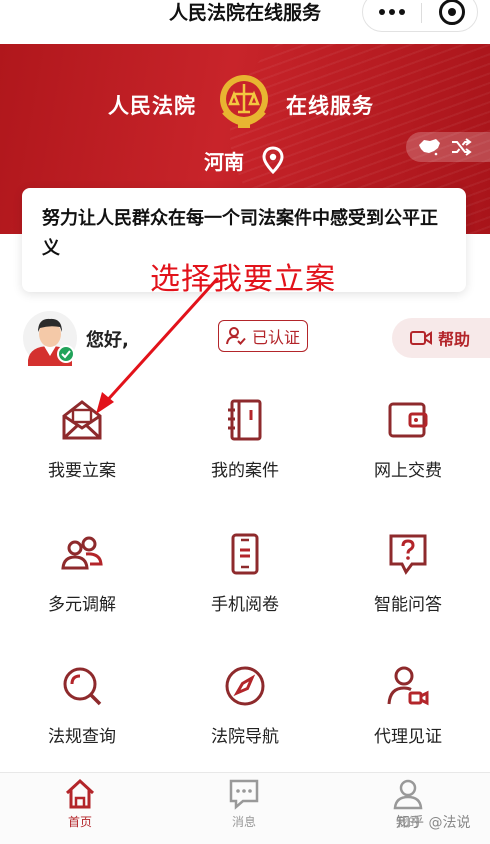  I want to click on service-online-payment: 网上交费, so click(408, 439).